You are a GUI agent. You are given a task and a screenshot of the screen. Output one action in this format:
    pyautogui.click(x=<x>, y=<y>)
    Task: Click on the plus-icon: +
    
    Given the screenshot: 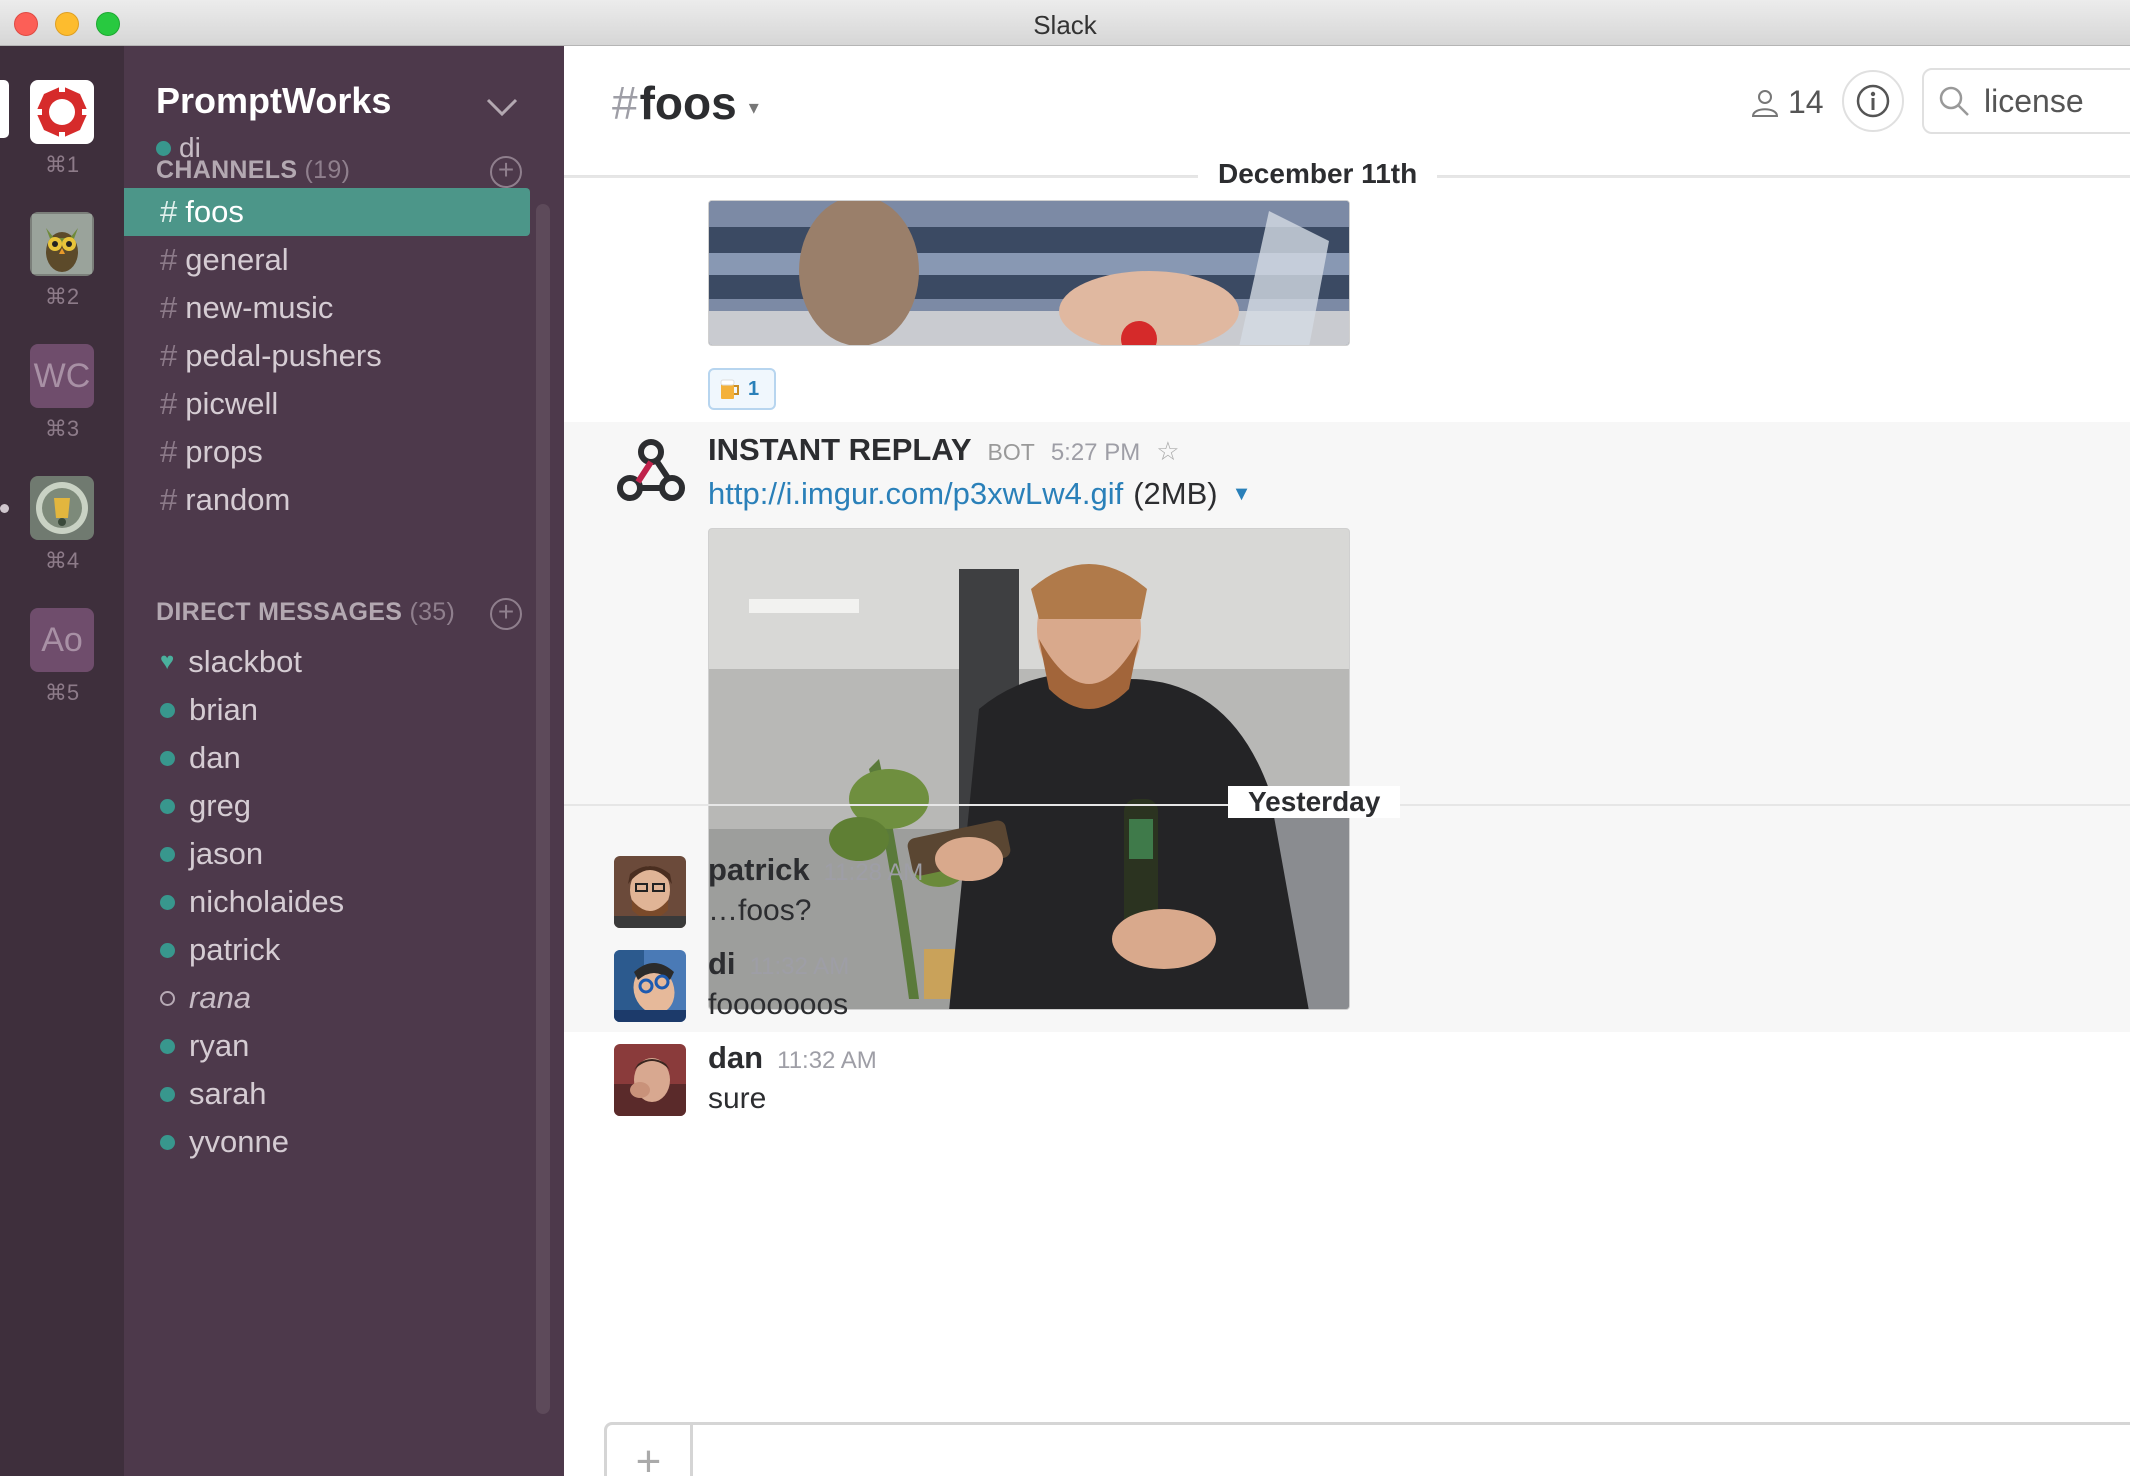 What is the action you would take?
    pyautogui.click(x=650, y=1450)
    